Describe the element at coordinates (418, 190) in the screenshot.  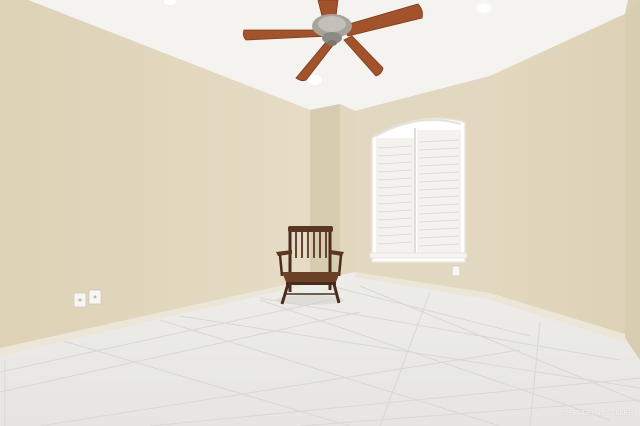
I see `window-shutters` at that location.